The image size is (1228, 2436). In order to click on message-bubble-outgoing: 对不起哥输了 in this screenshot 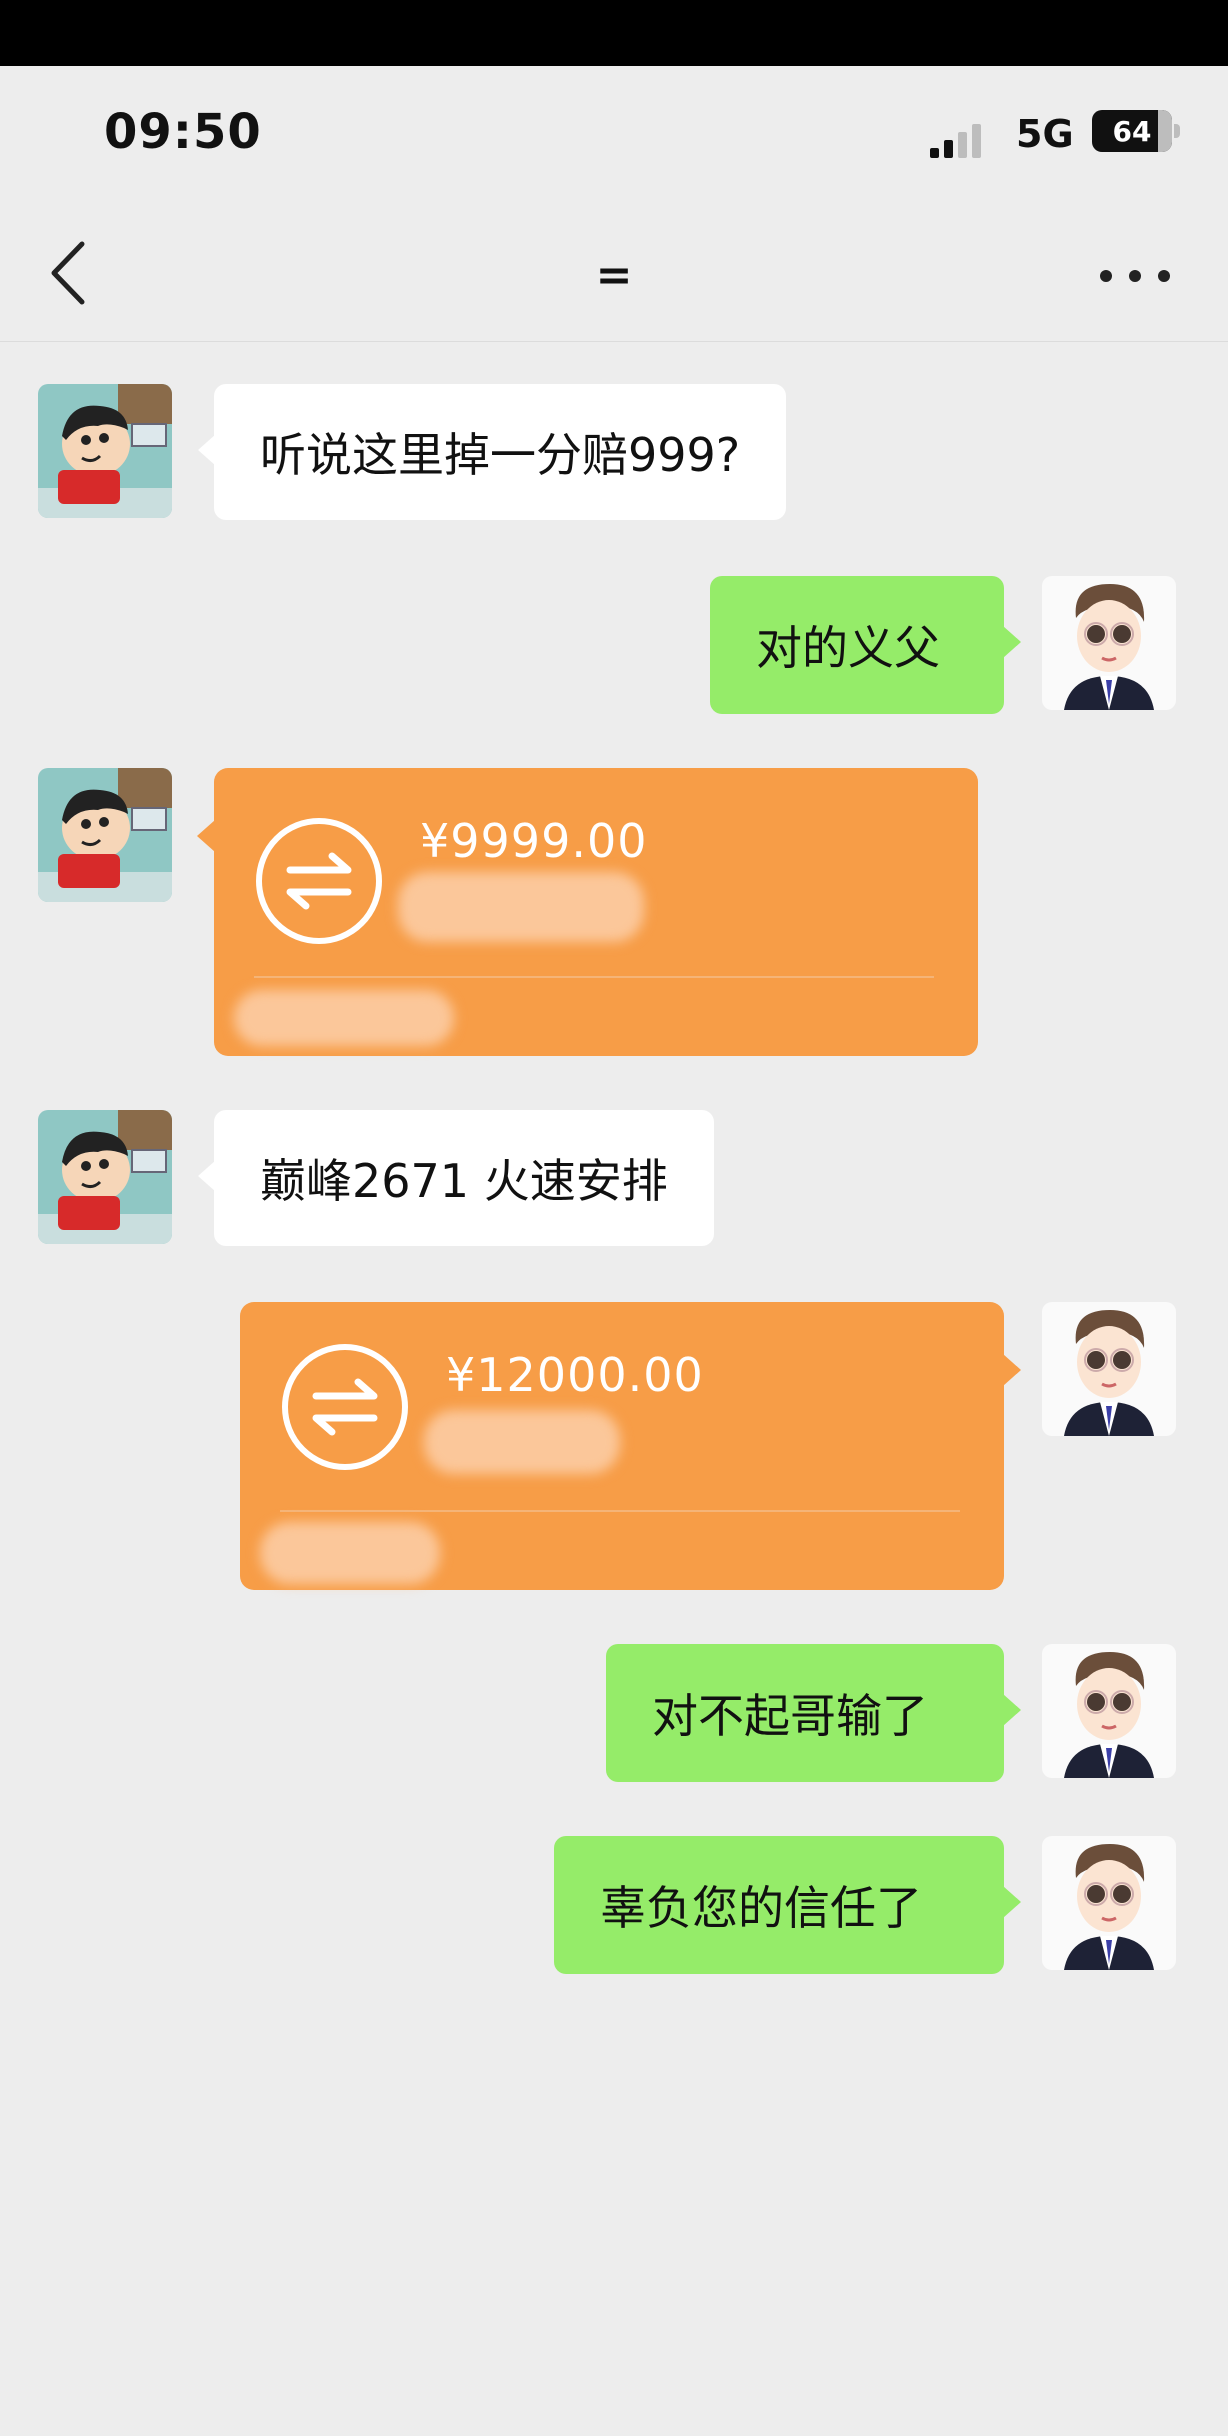, I will do `click(813, 1713)`.